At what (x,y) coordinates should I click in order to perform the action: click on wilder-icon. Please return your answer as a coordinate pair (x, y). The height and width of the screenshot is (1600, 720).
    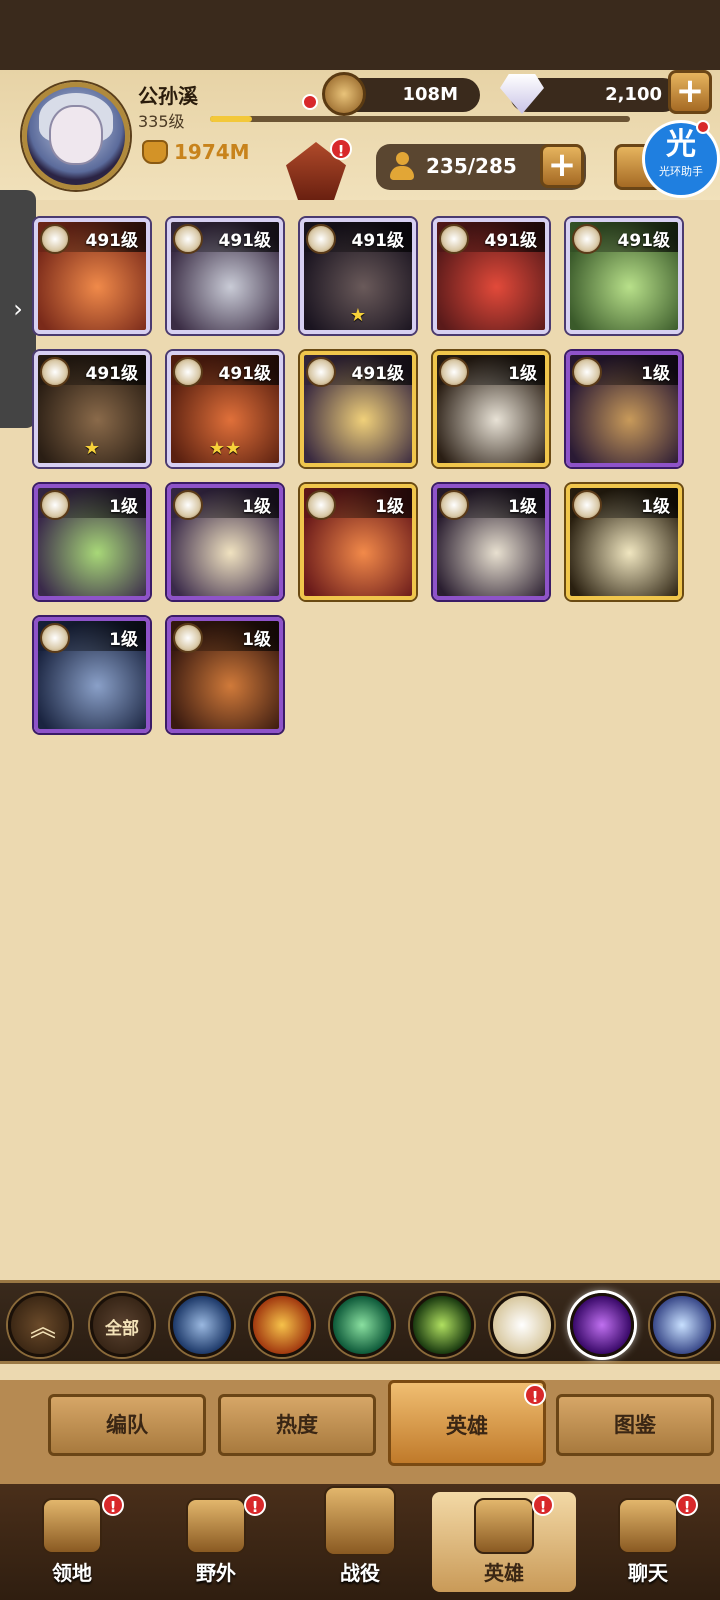
    Looking at the image, I should click on (362, 1325).